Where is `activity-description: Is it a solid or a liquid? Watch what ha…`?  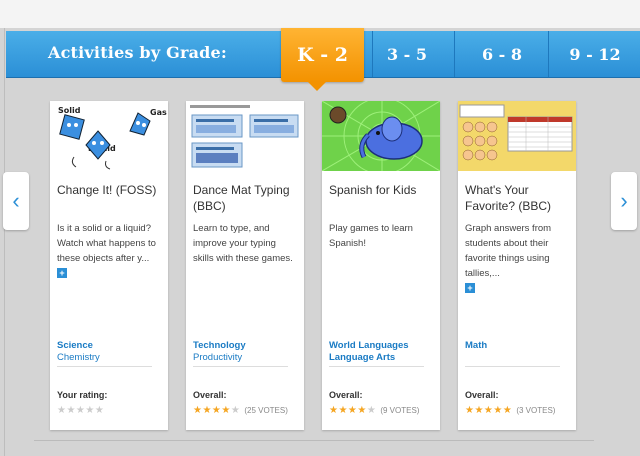
activity-description: Is it a solid or a liquid? Watch what ha… is located at coordinates (110, 251).